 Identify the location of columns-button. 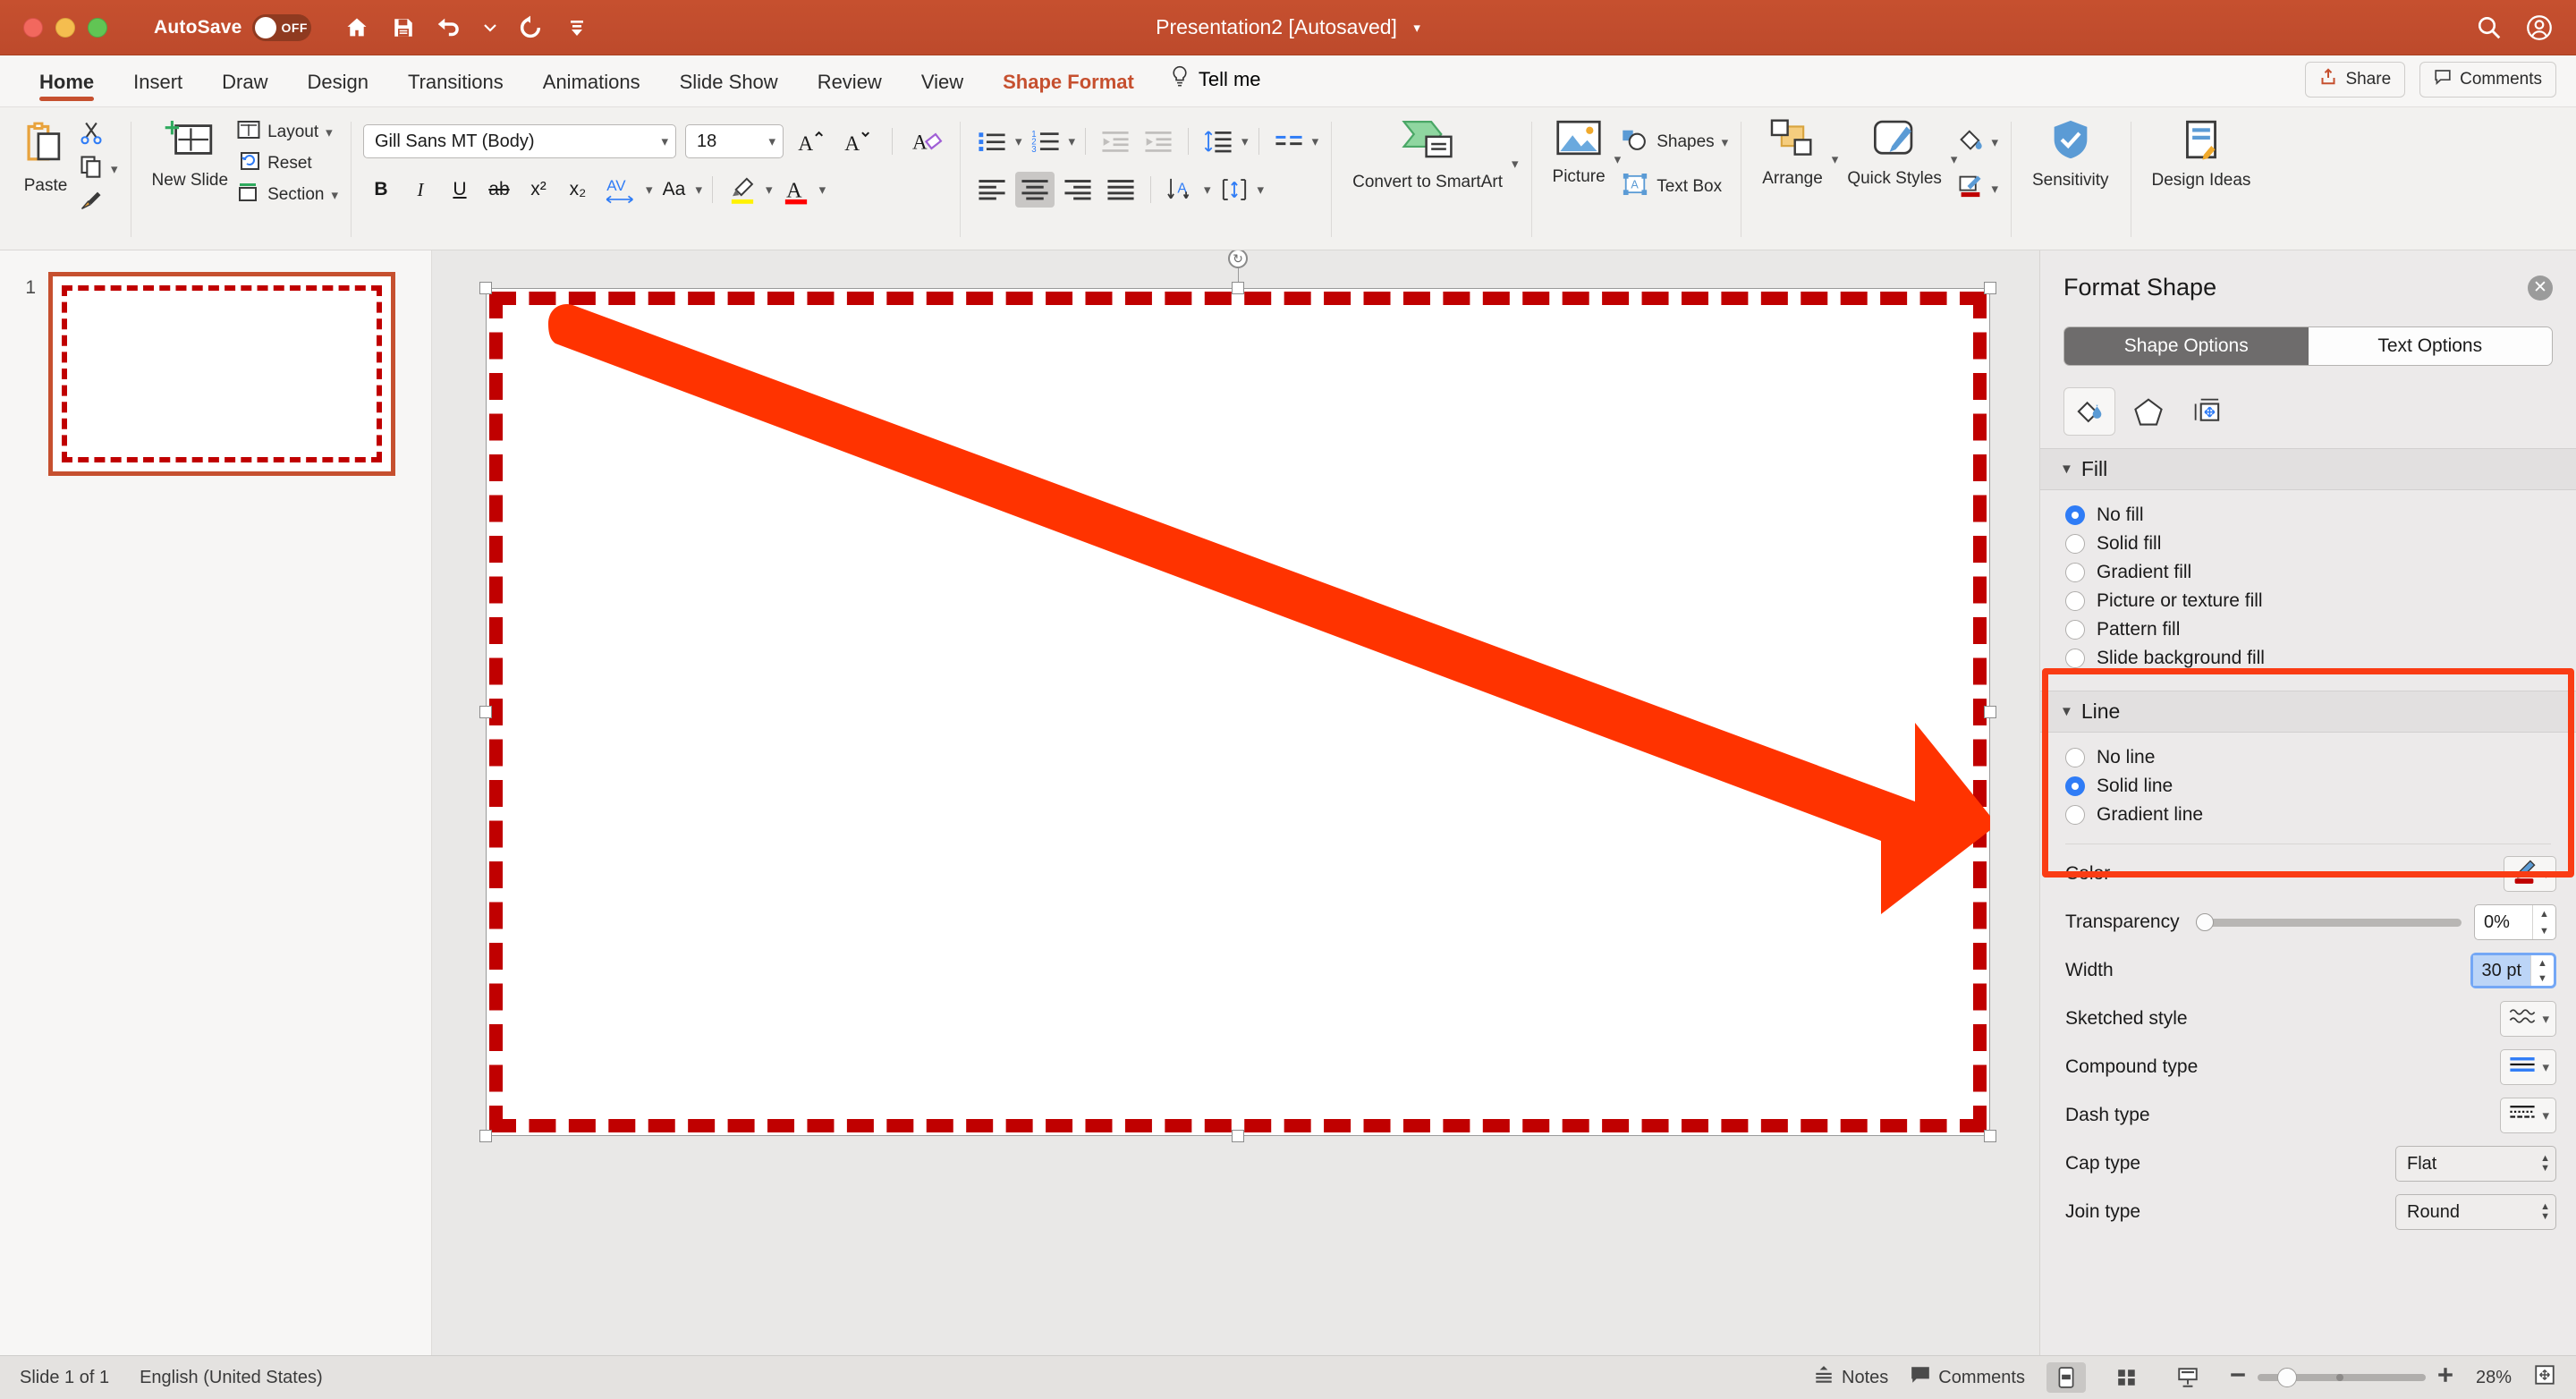
(1289, 141).